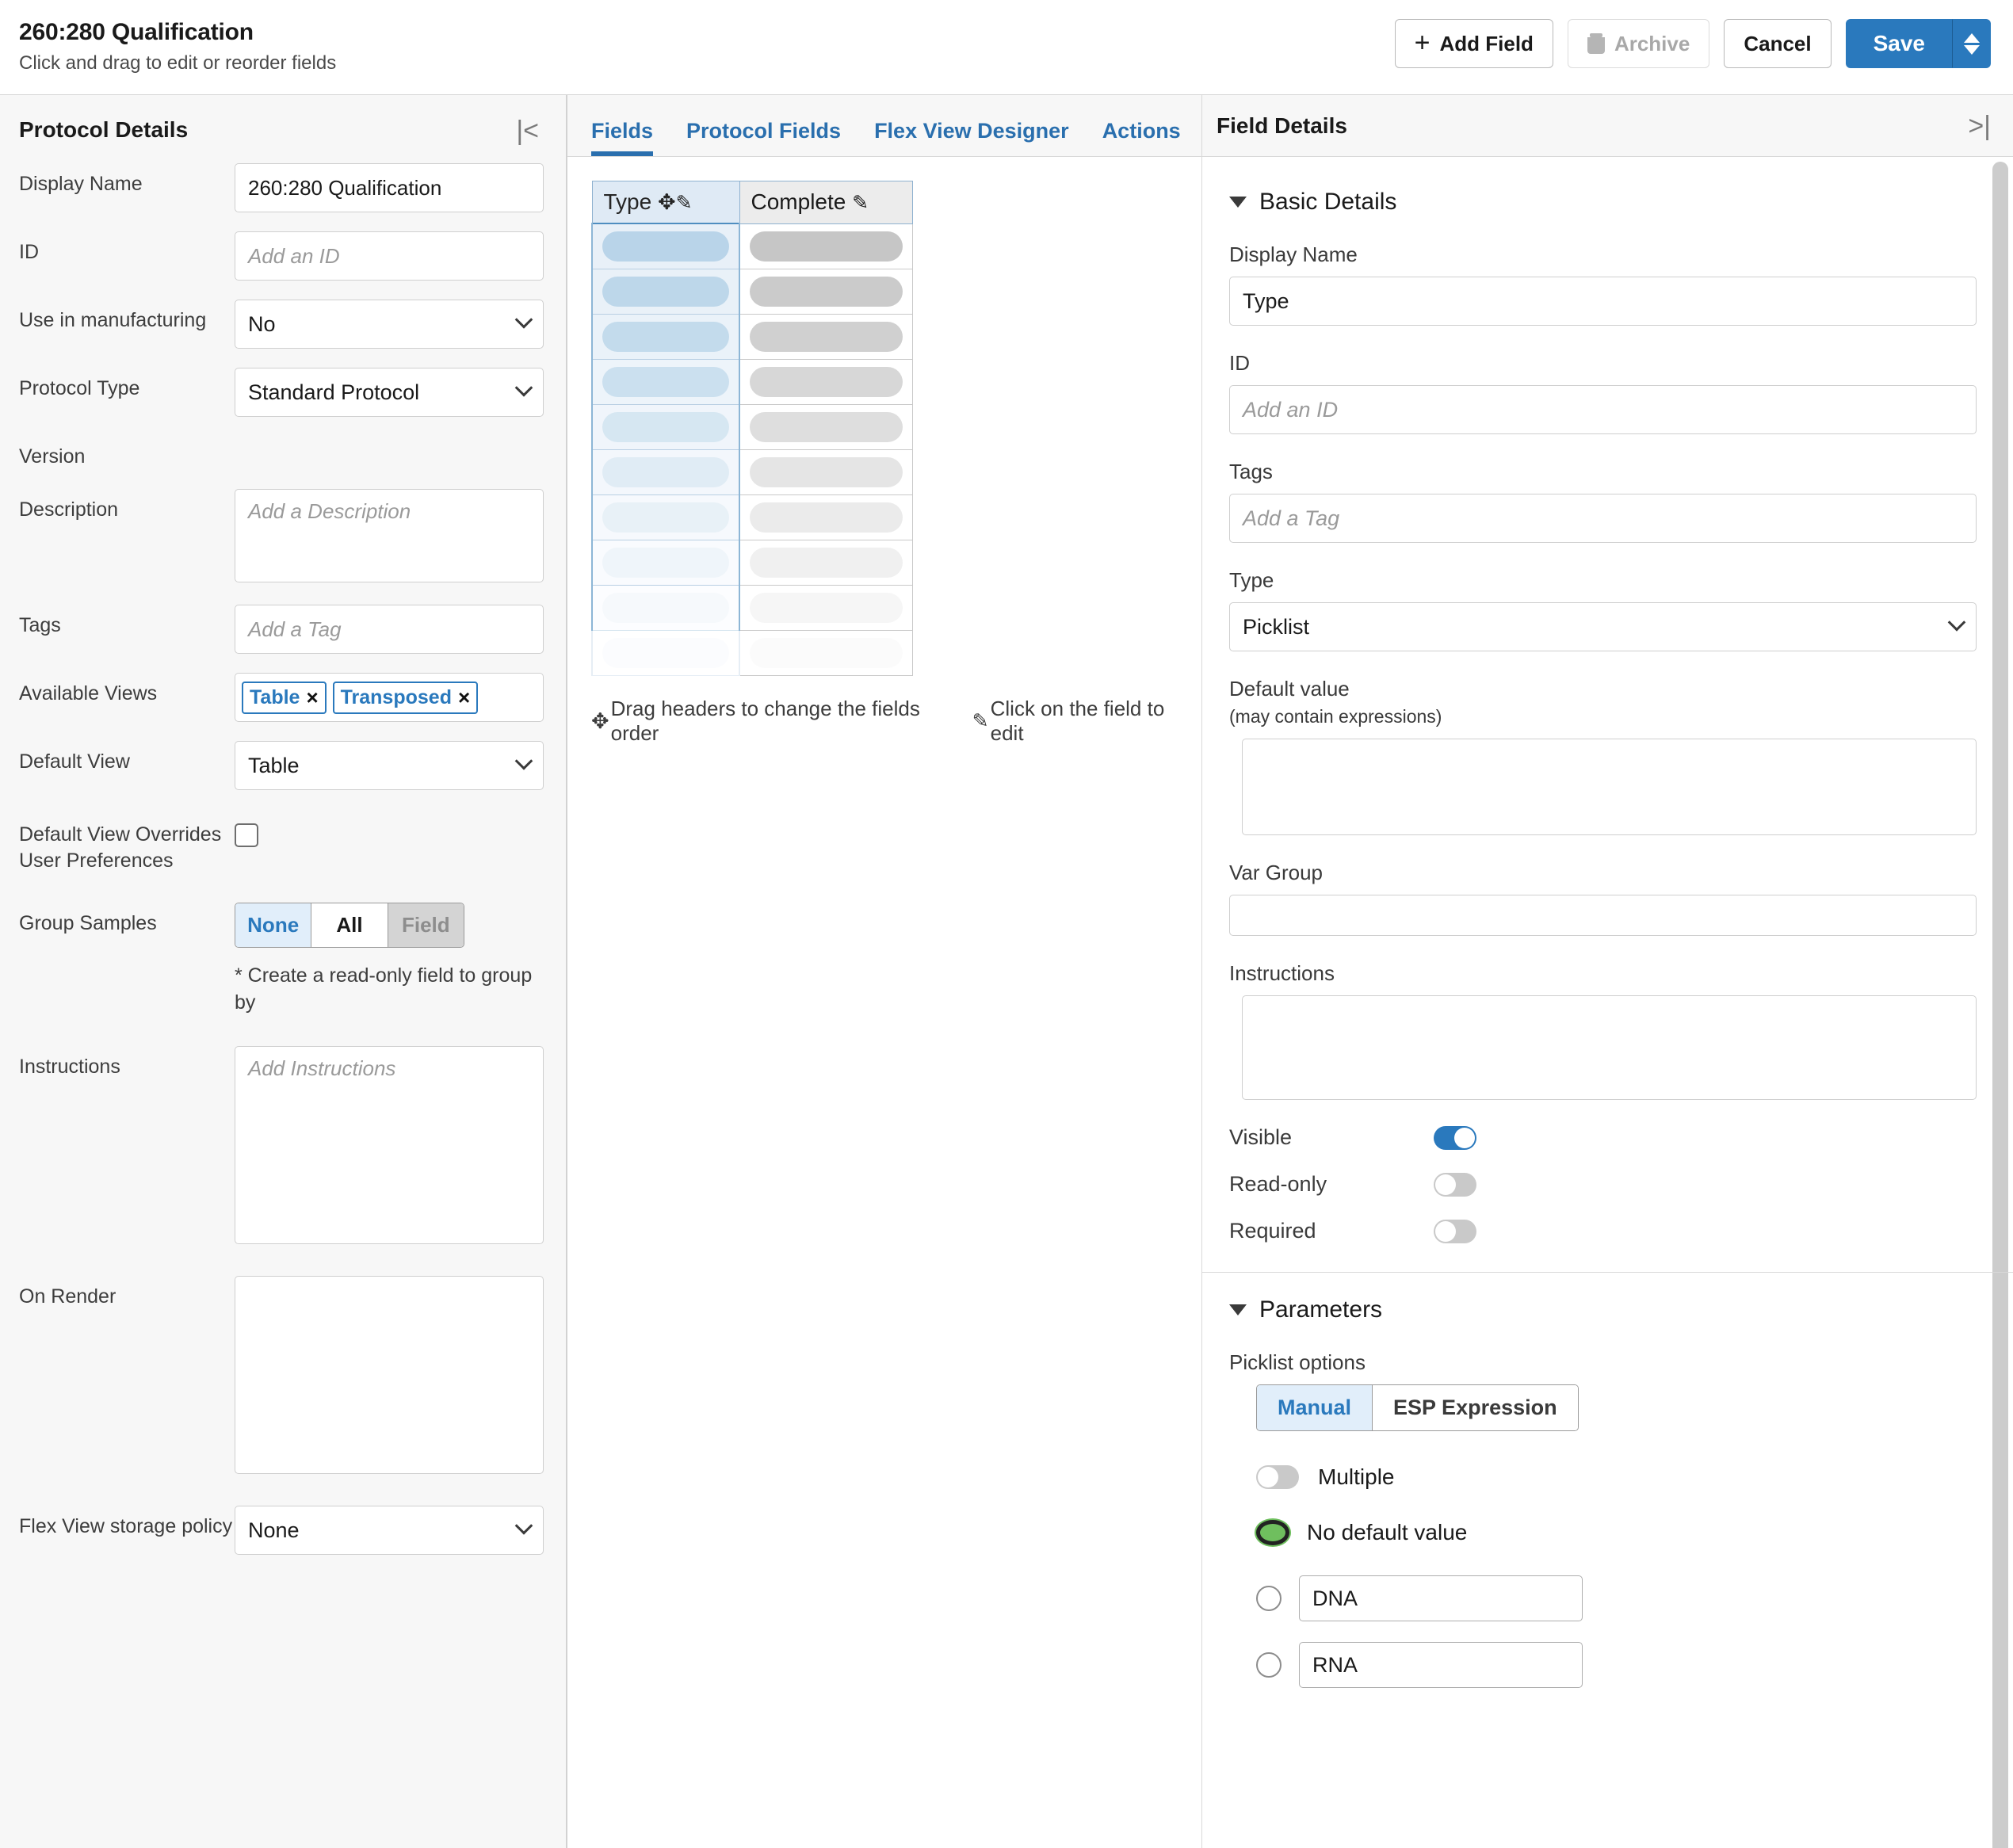  What do you see at coordinates (1596, 43) in the screenshot?
I see `trash-icon` at bounding box center [1596, 43].